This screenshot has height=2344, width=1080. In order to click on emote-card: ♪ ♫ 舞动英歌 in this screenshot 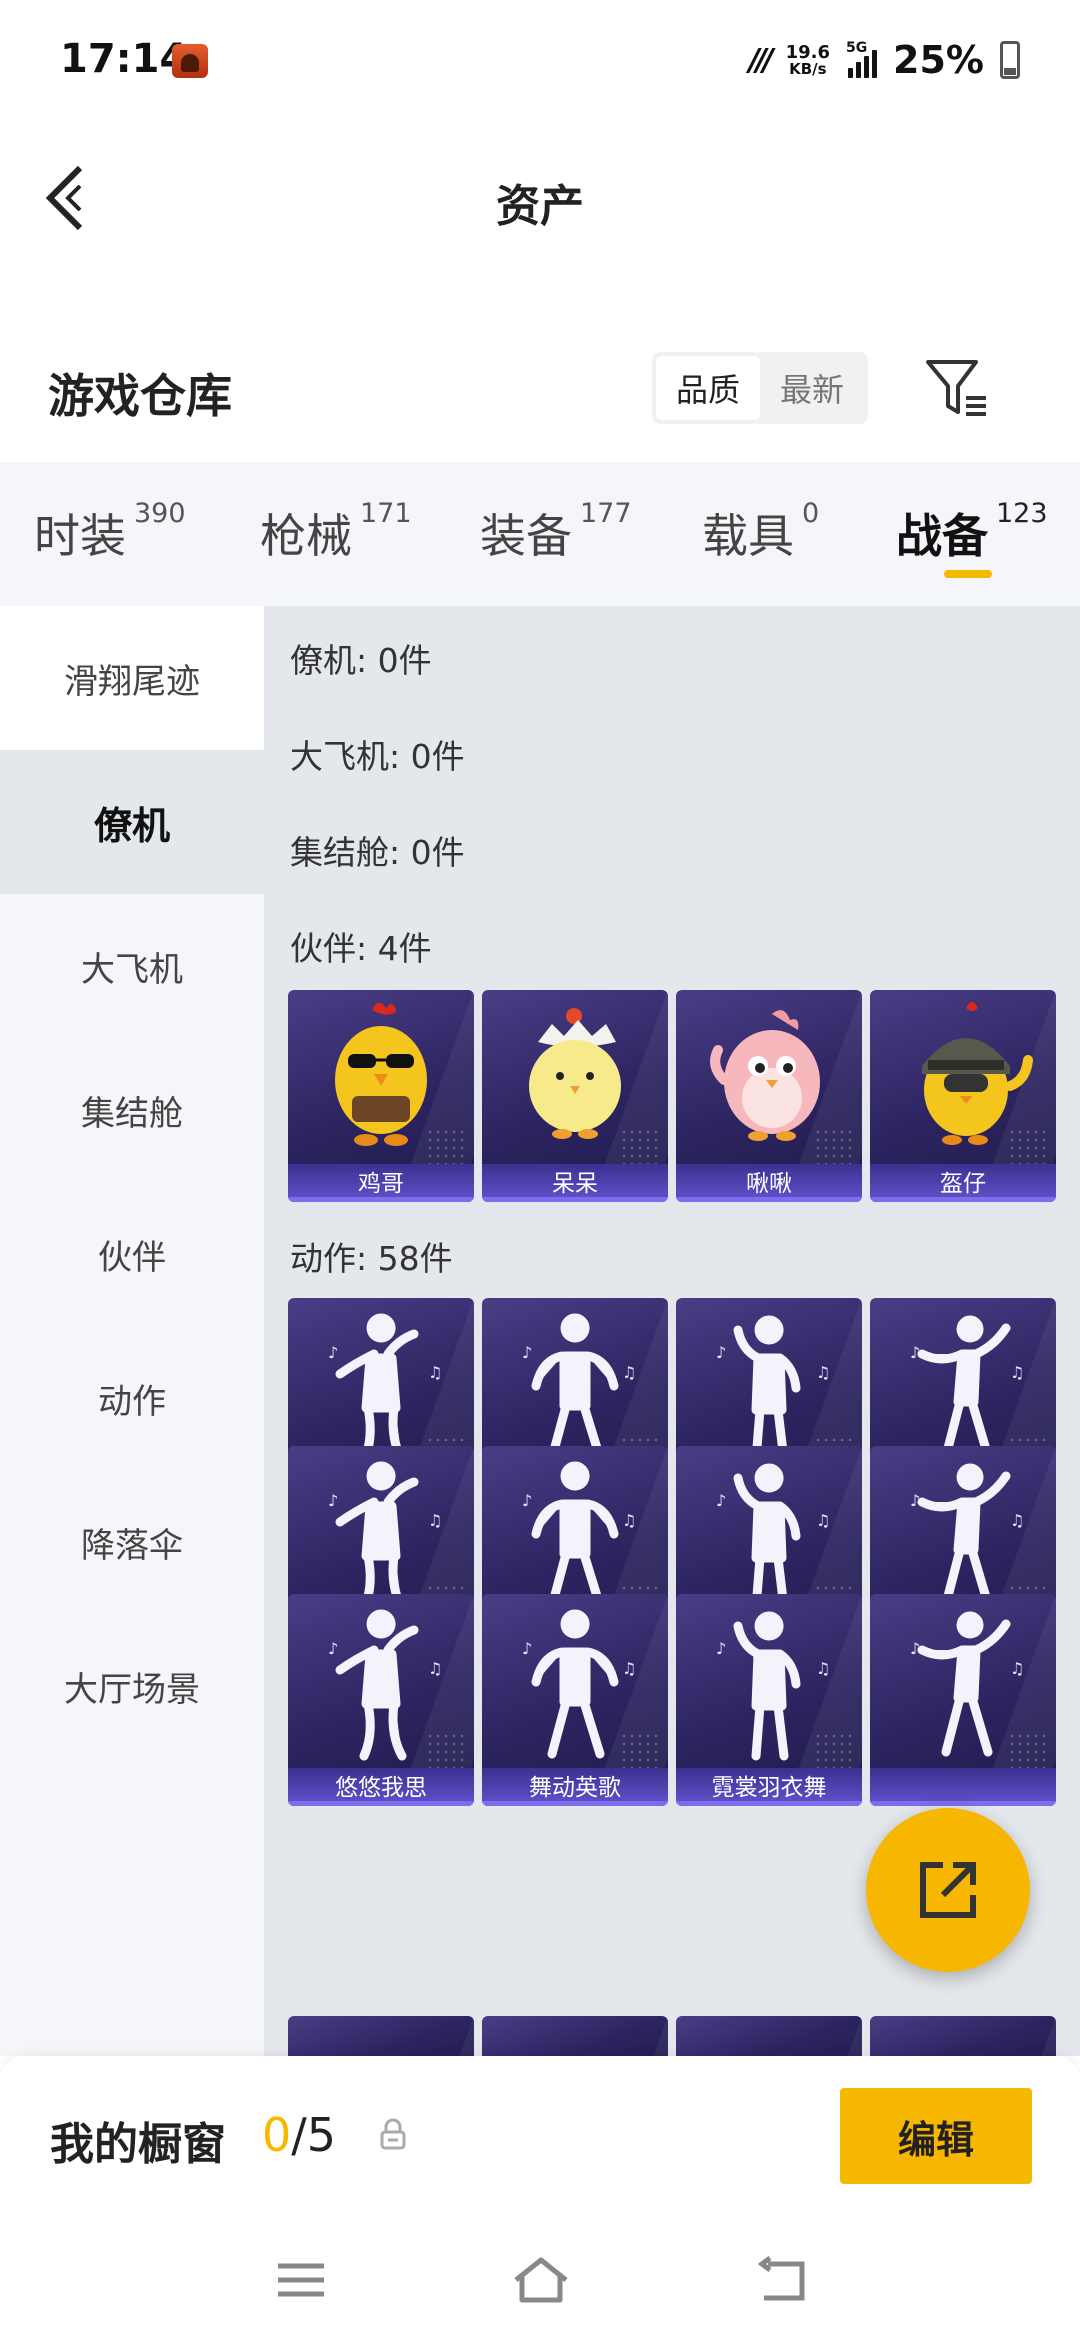, I will do `click(575, 1700)`.